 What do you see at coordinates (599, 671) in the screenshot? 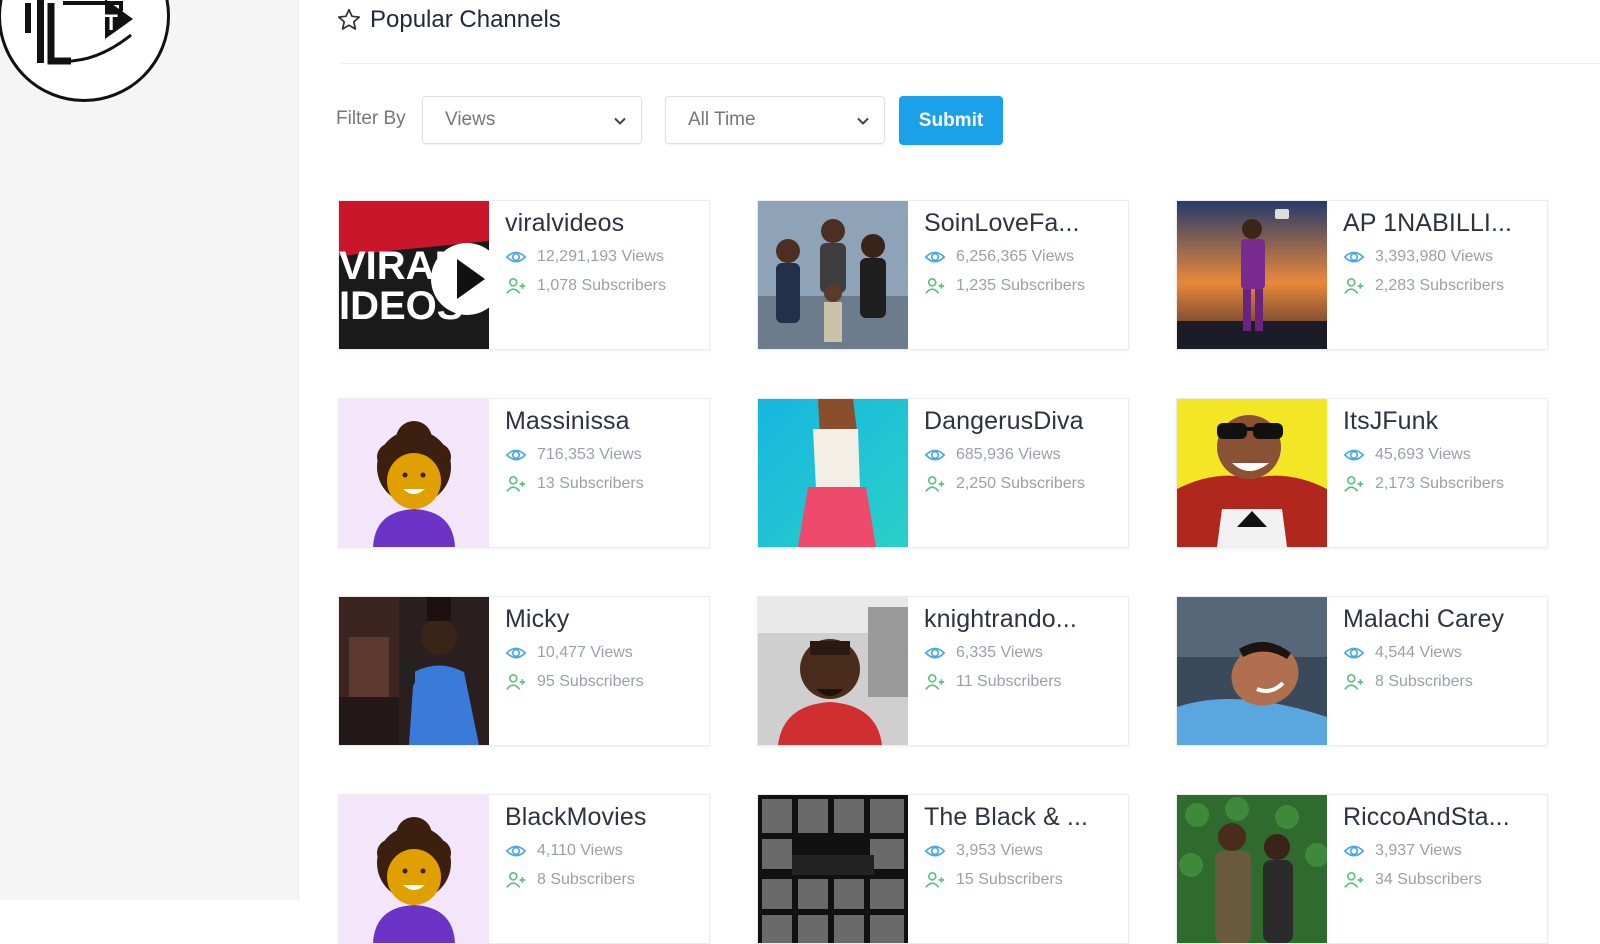
I see `channel-info: Micky 10,477 Views 95 Subscribers` at bounding box center [599, 671].